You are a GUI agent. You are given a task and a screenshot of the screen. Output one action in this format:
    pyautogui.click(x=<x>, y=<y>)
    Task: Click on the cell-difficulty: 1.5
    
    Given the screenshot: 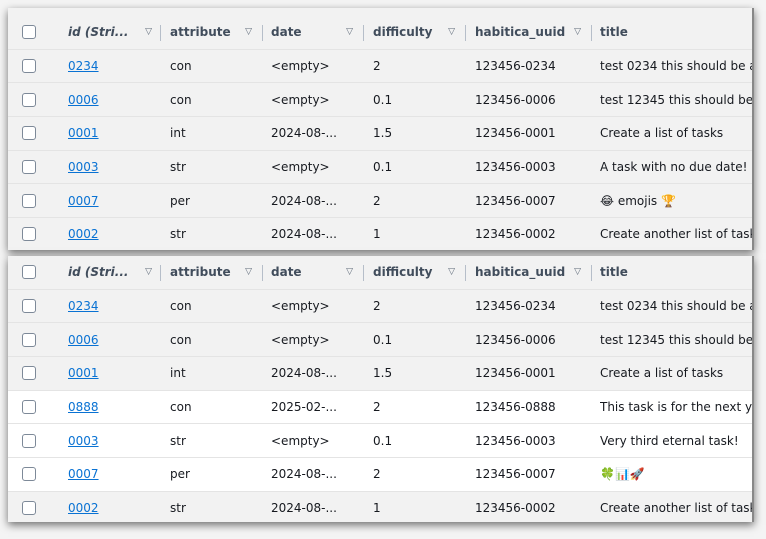 What is the action you would take?
    pyautogui.click(x=383, y=133)
    